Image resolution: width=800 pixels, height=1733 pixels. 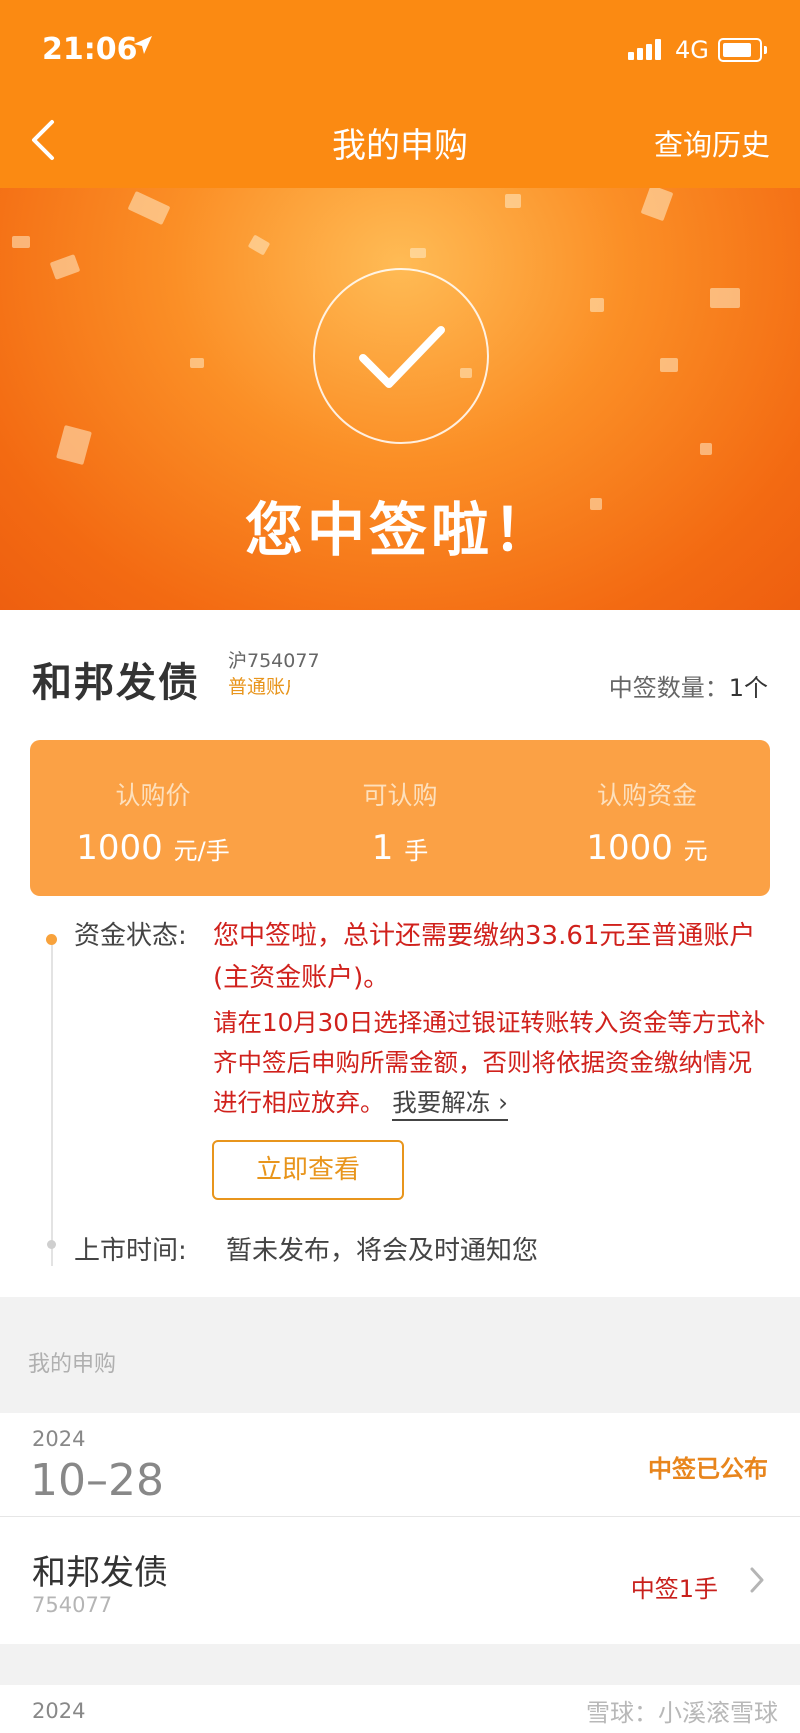 I want to click on funds-column: 认购资金 1000 元, so click(x=647, y=804).